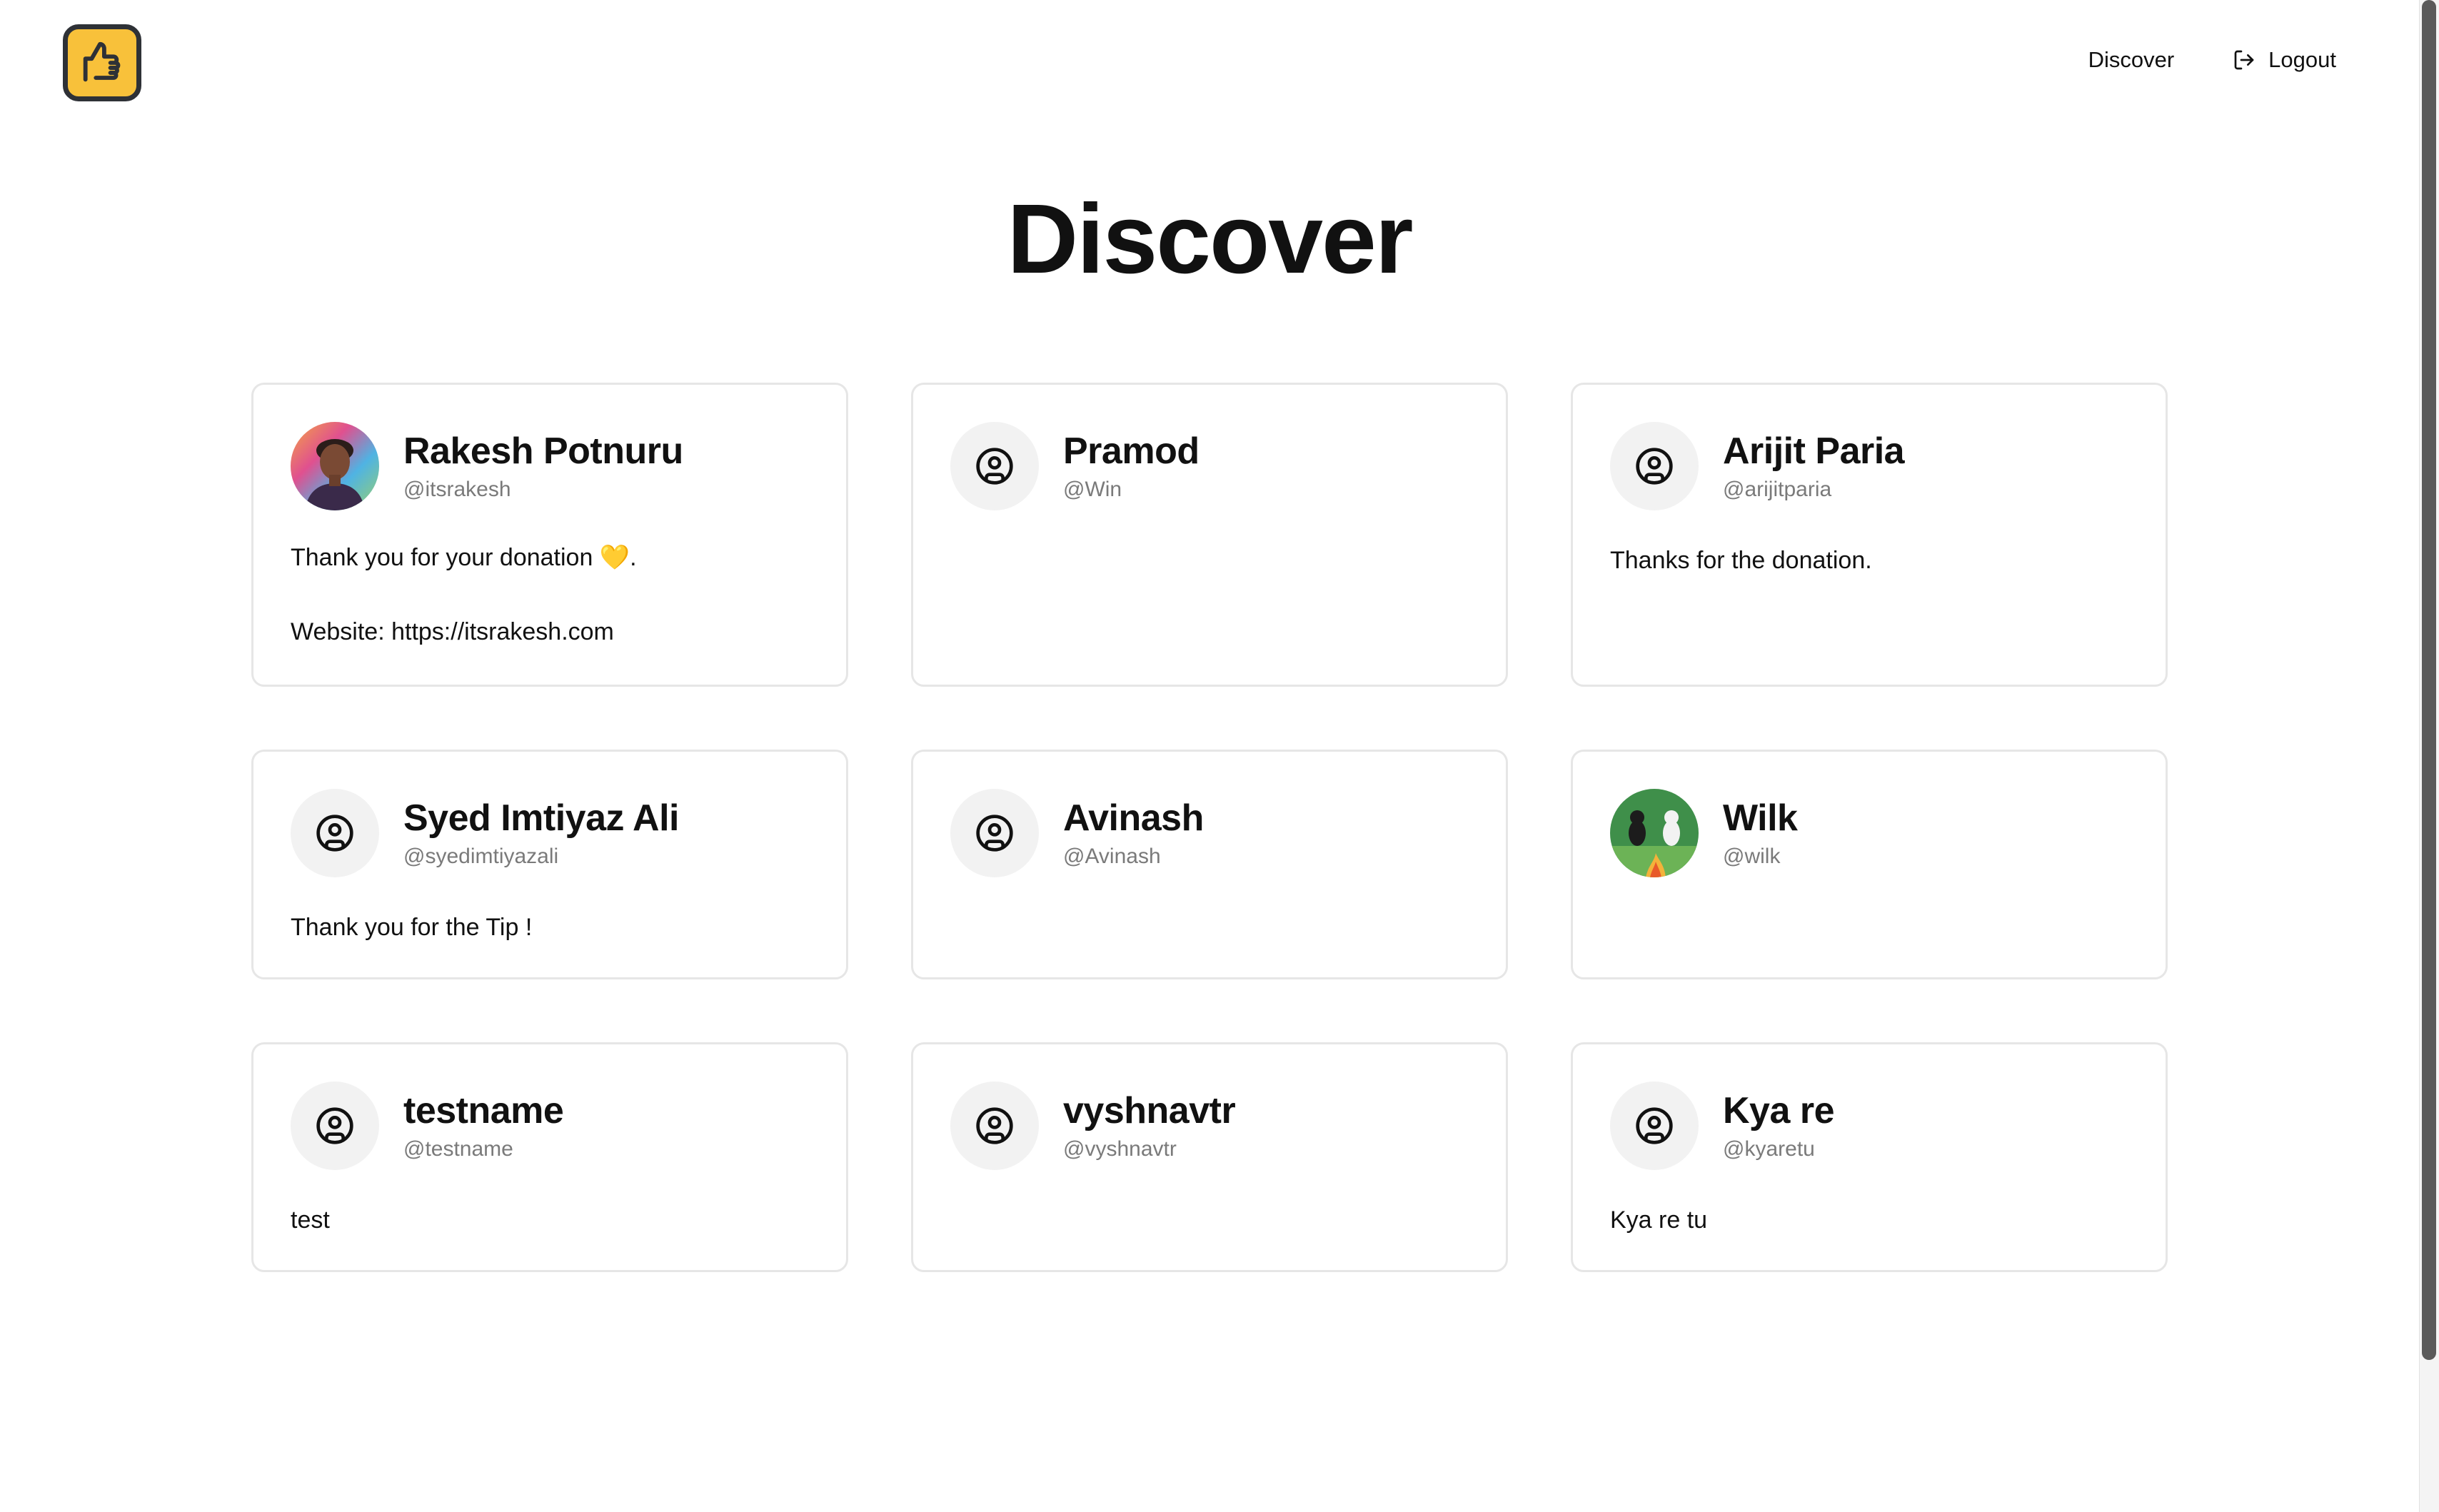 The image size is (2439, 1512). I want to click on creator-handle: @itsrakesh, so click(457, 489).